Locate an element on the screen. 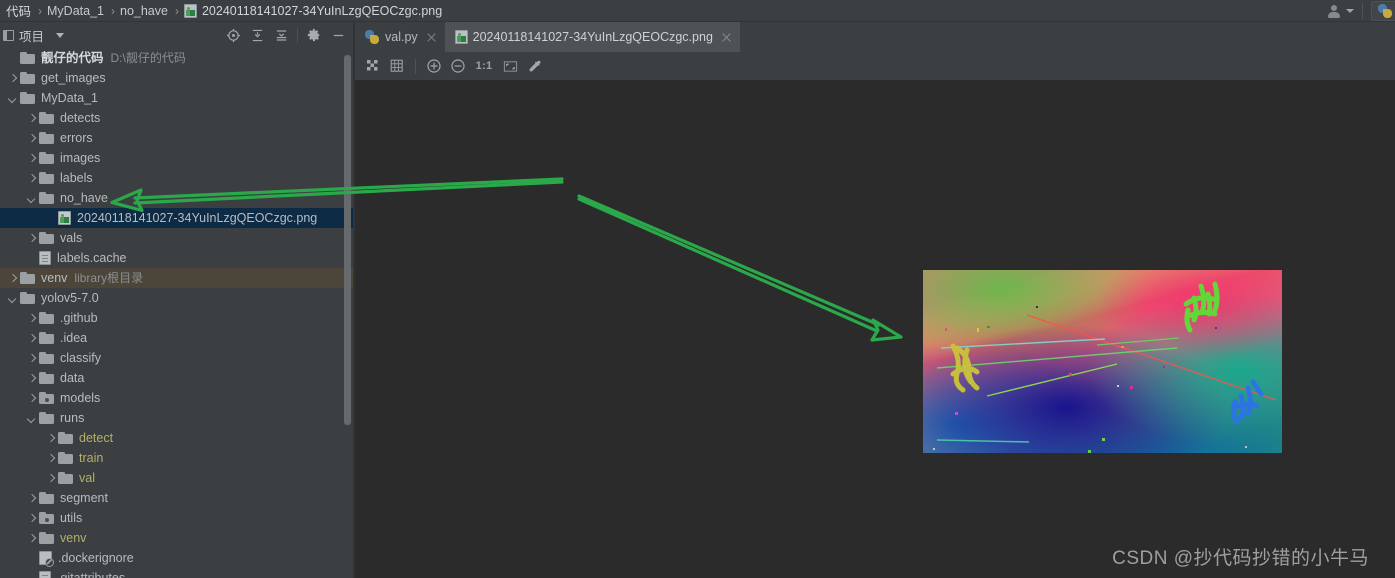 Image resolution: width=1395 pixels, height=578 pixels. tree-row-.gitattributes: .gitattributes is located at coordinates (177, 573).